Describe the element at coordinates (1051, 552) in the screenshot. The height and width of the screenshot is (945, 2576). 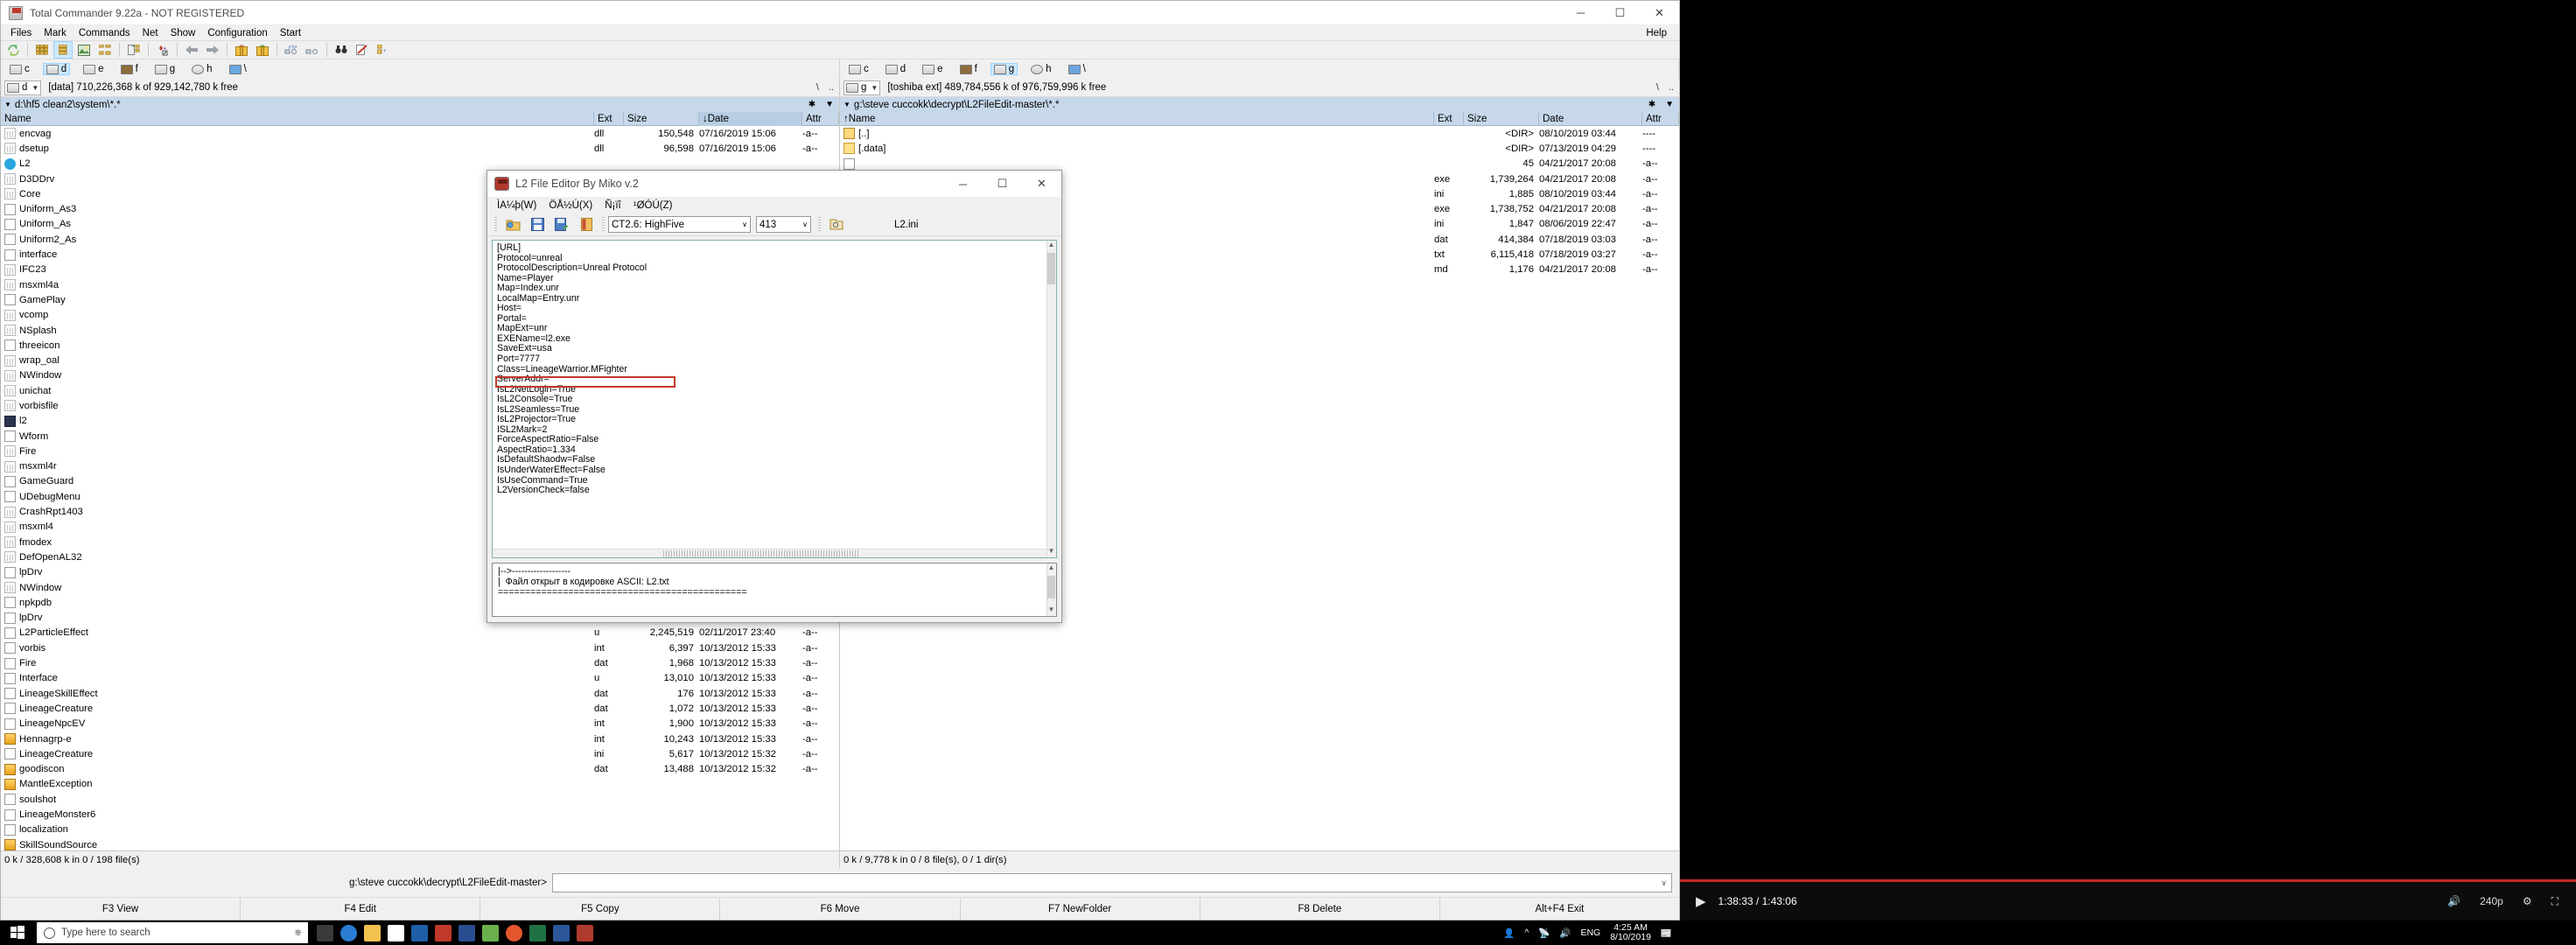
I see `scroll-down-icon: ▼` at that location.